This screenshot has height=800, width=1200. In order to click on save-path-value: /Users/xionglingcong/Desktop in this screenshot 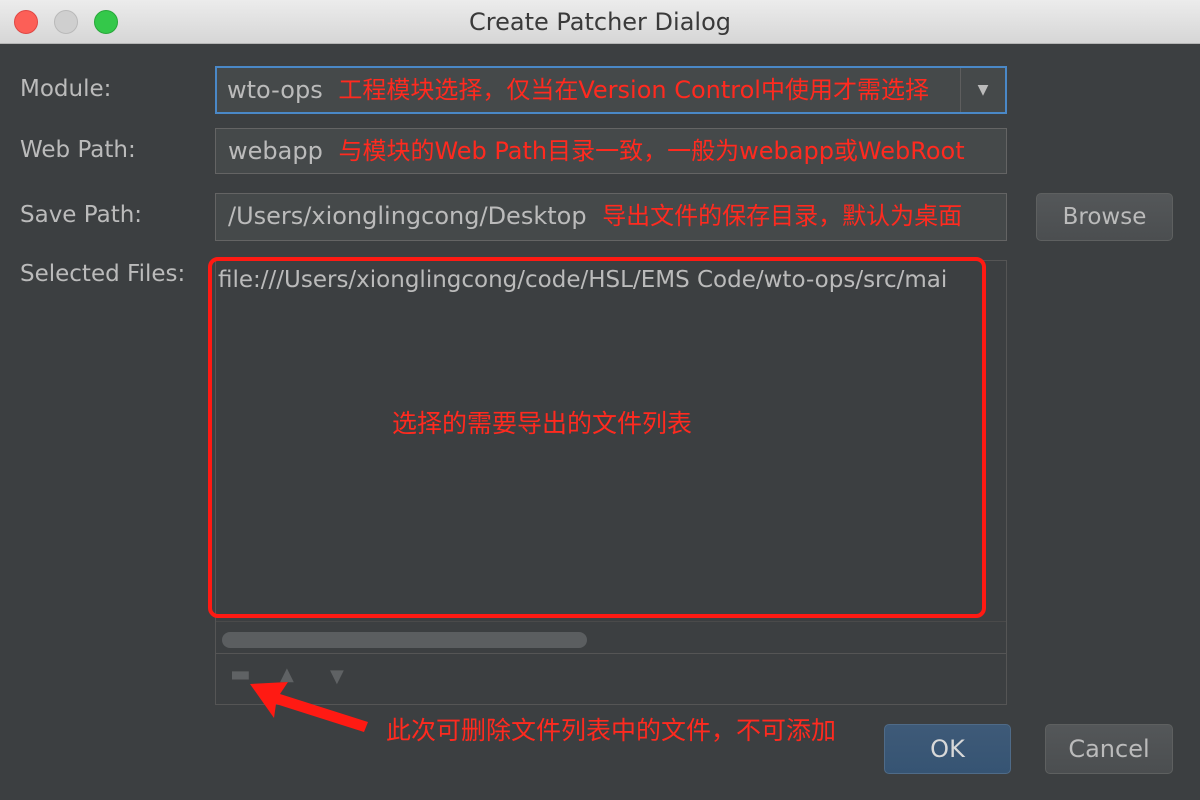, I will do `click(407, 216)`.